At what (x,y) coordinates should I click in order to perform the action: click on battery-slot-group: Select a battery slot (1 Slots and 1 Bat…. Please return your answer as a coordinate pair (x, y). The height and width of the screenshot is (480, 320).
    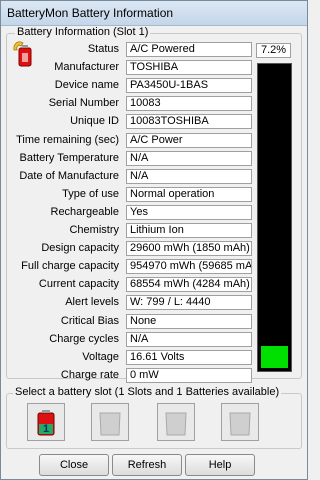
    Looking at the image, I should click on (154, 417).